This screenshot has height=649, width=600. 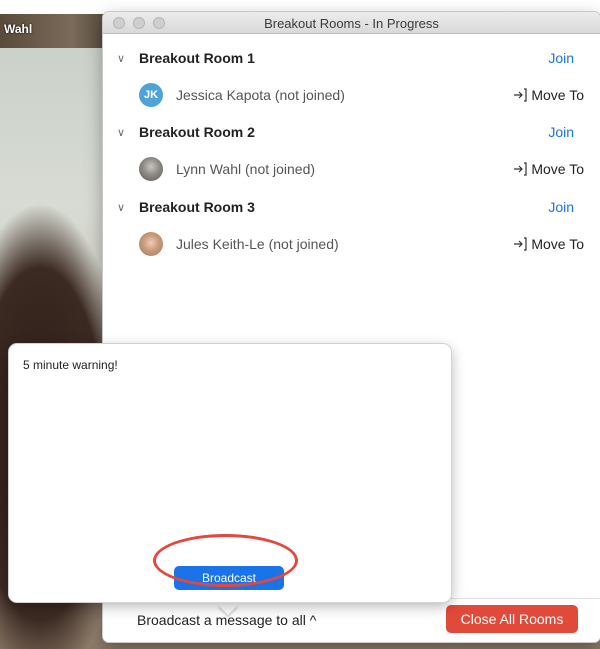 I want to click on window-titlebar: Breakout Rooms - In Progress, so click(x=351, y=23).